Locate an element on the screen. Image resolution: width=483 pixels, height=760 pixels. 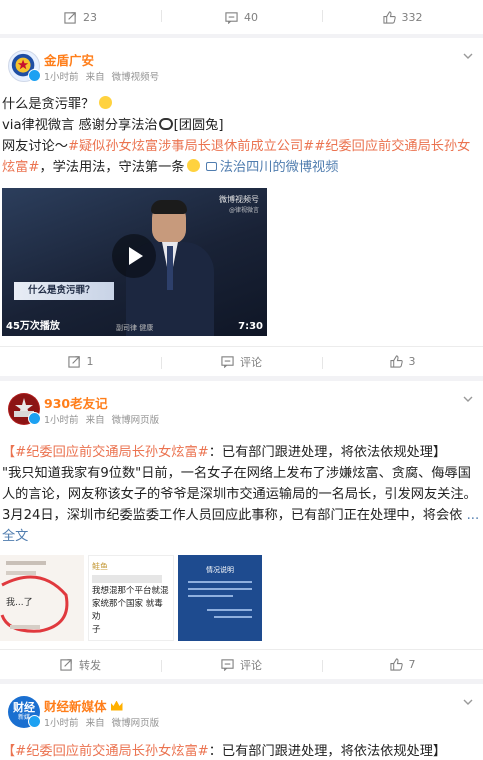
author-name: 财经新媒体 is located at coordinates (83, 705).